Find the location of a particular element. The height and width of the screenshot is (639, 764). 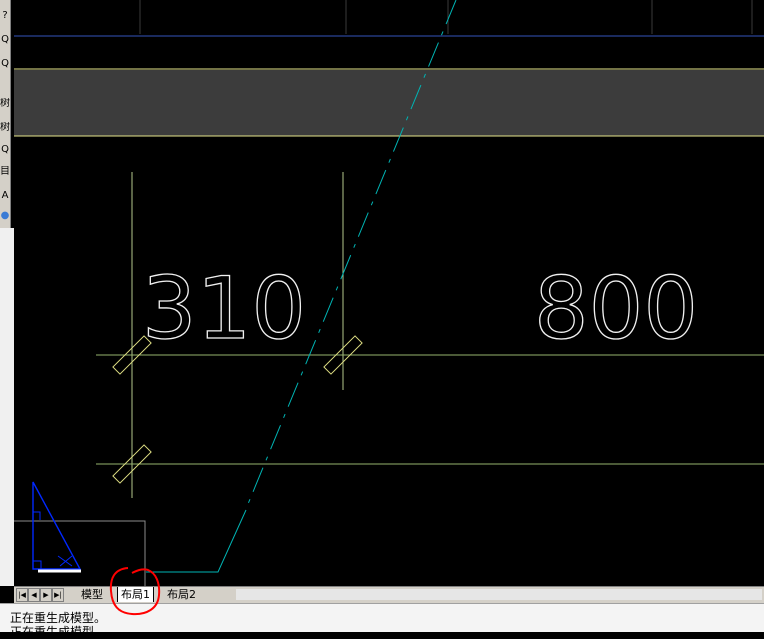

first-tab-button: |◀ is located at coordinates (22, 595).